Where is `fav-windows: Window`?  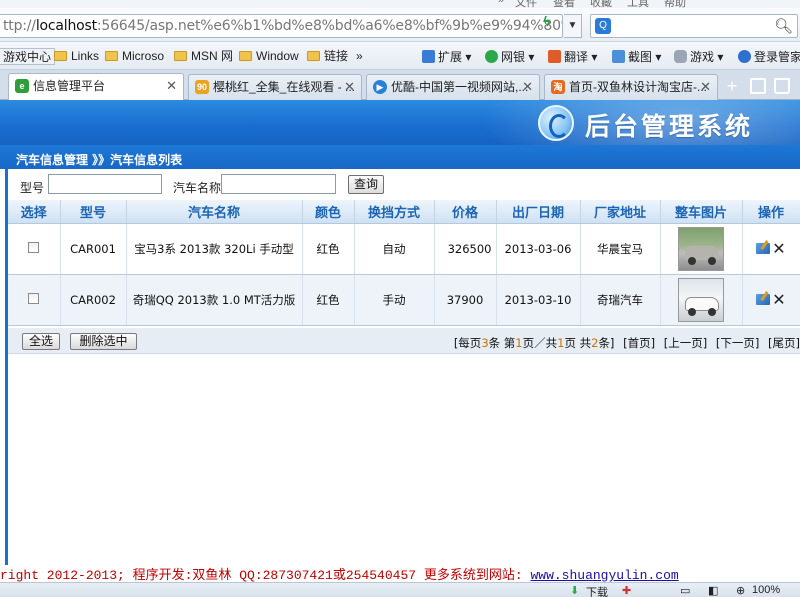
fav-windows: Window is located at coordinates (269, 56).